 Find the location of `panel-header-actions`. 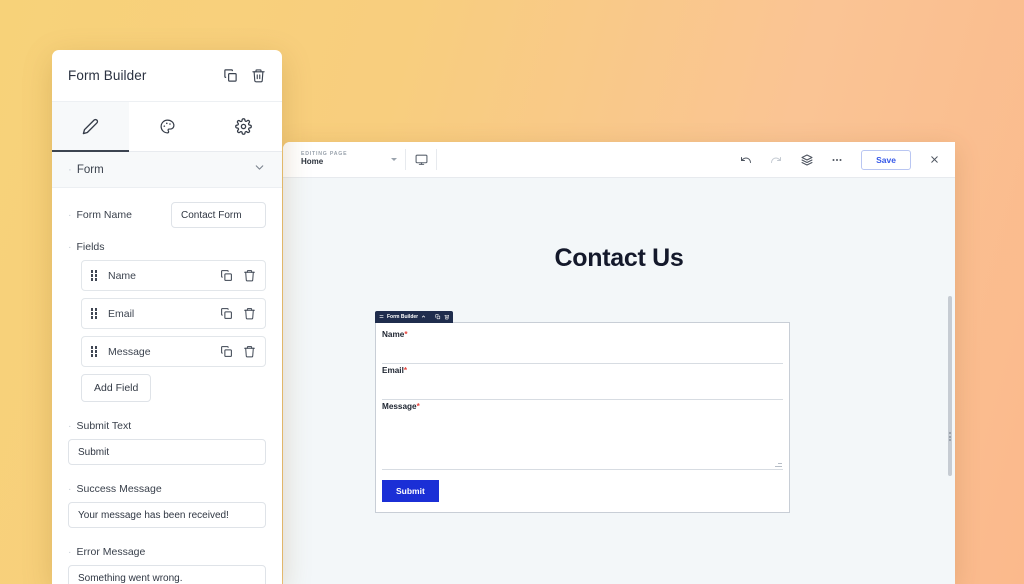

panel-header-actions is located at coordinates (244, 75).